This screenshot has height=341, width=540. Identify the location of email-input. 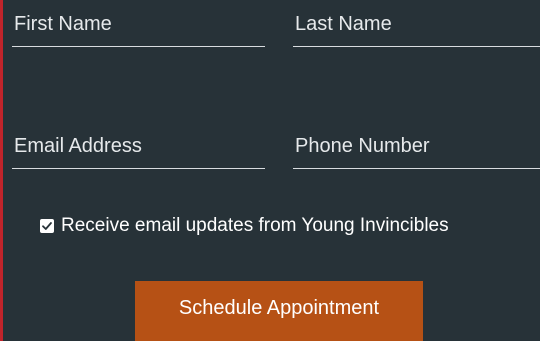
(138, 146).